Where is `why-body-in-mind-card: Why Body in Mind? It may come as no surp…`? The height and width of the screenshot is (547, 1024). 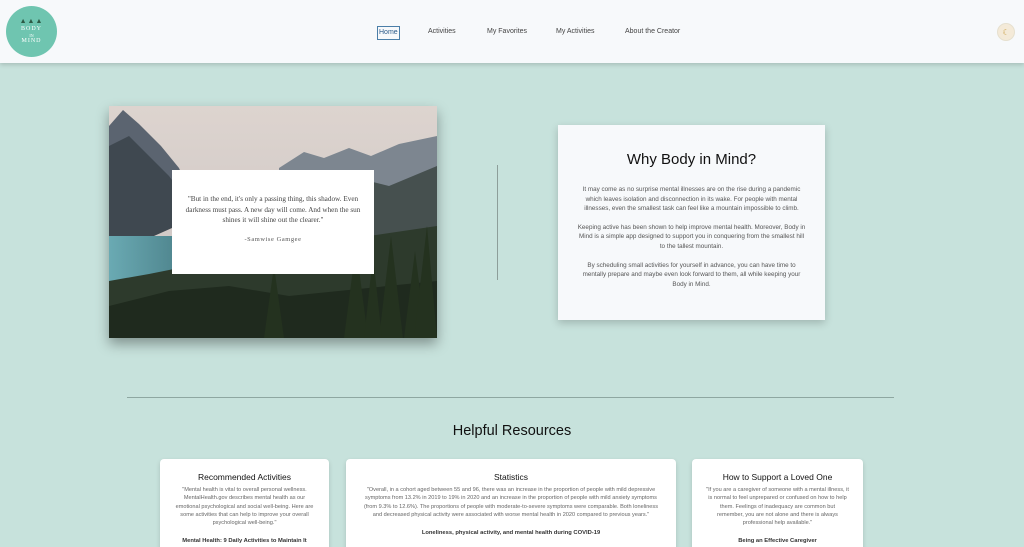
why-body-in-mind-card: Why Body in Mind? It may come as no surp… is located at coordinates (691, 222).